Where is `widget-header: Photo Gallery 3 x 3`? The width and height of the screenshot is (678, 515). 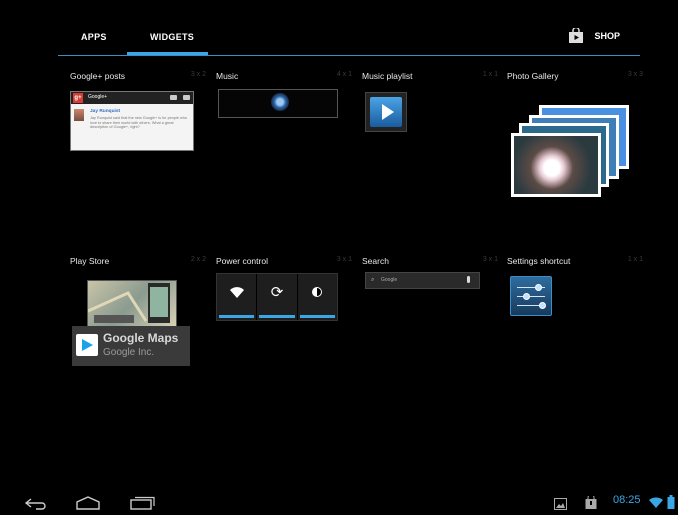
widget-header: Photo Gallery 3 x 3 is located at coordinates (575, 77).